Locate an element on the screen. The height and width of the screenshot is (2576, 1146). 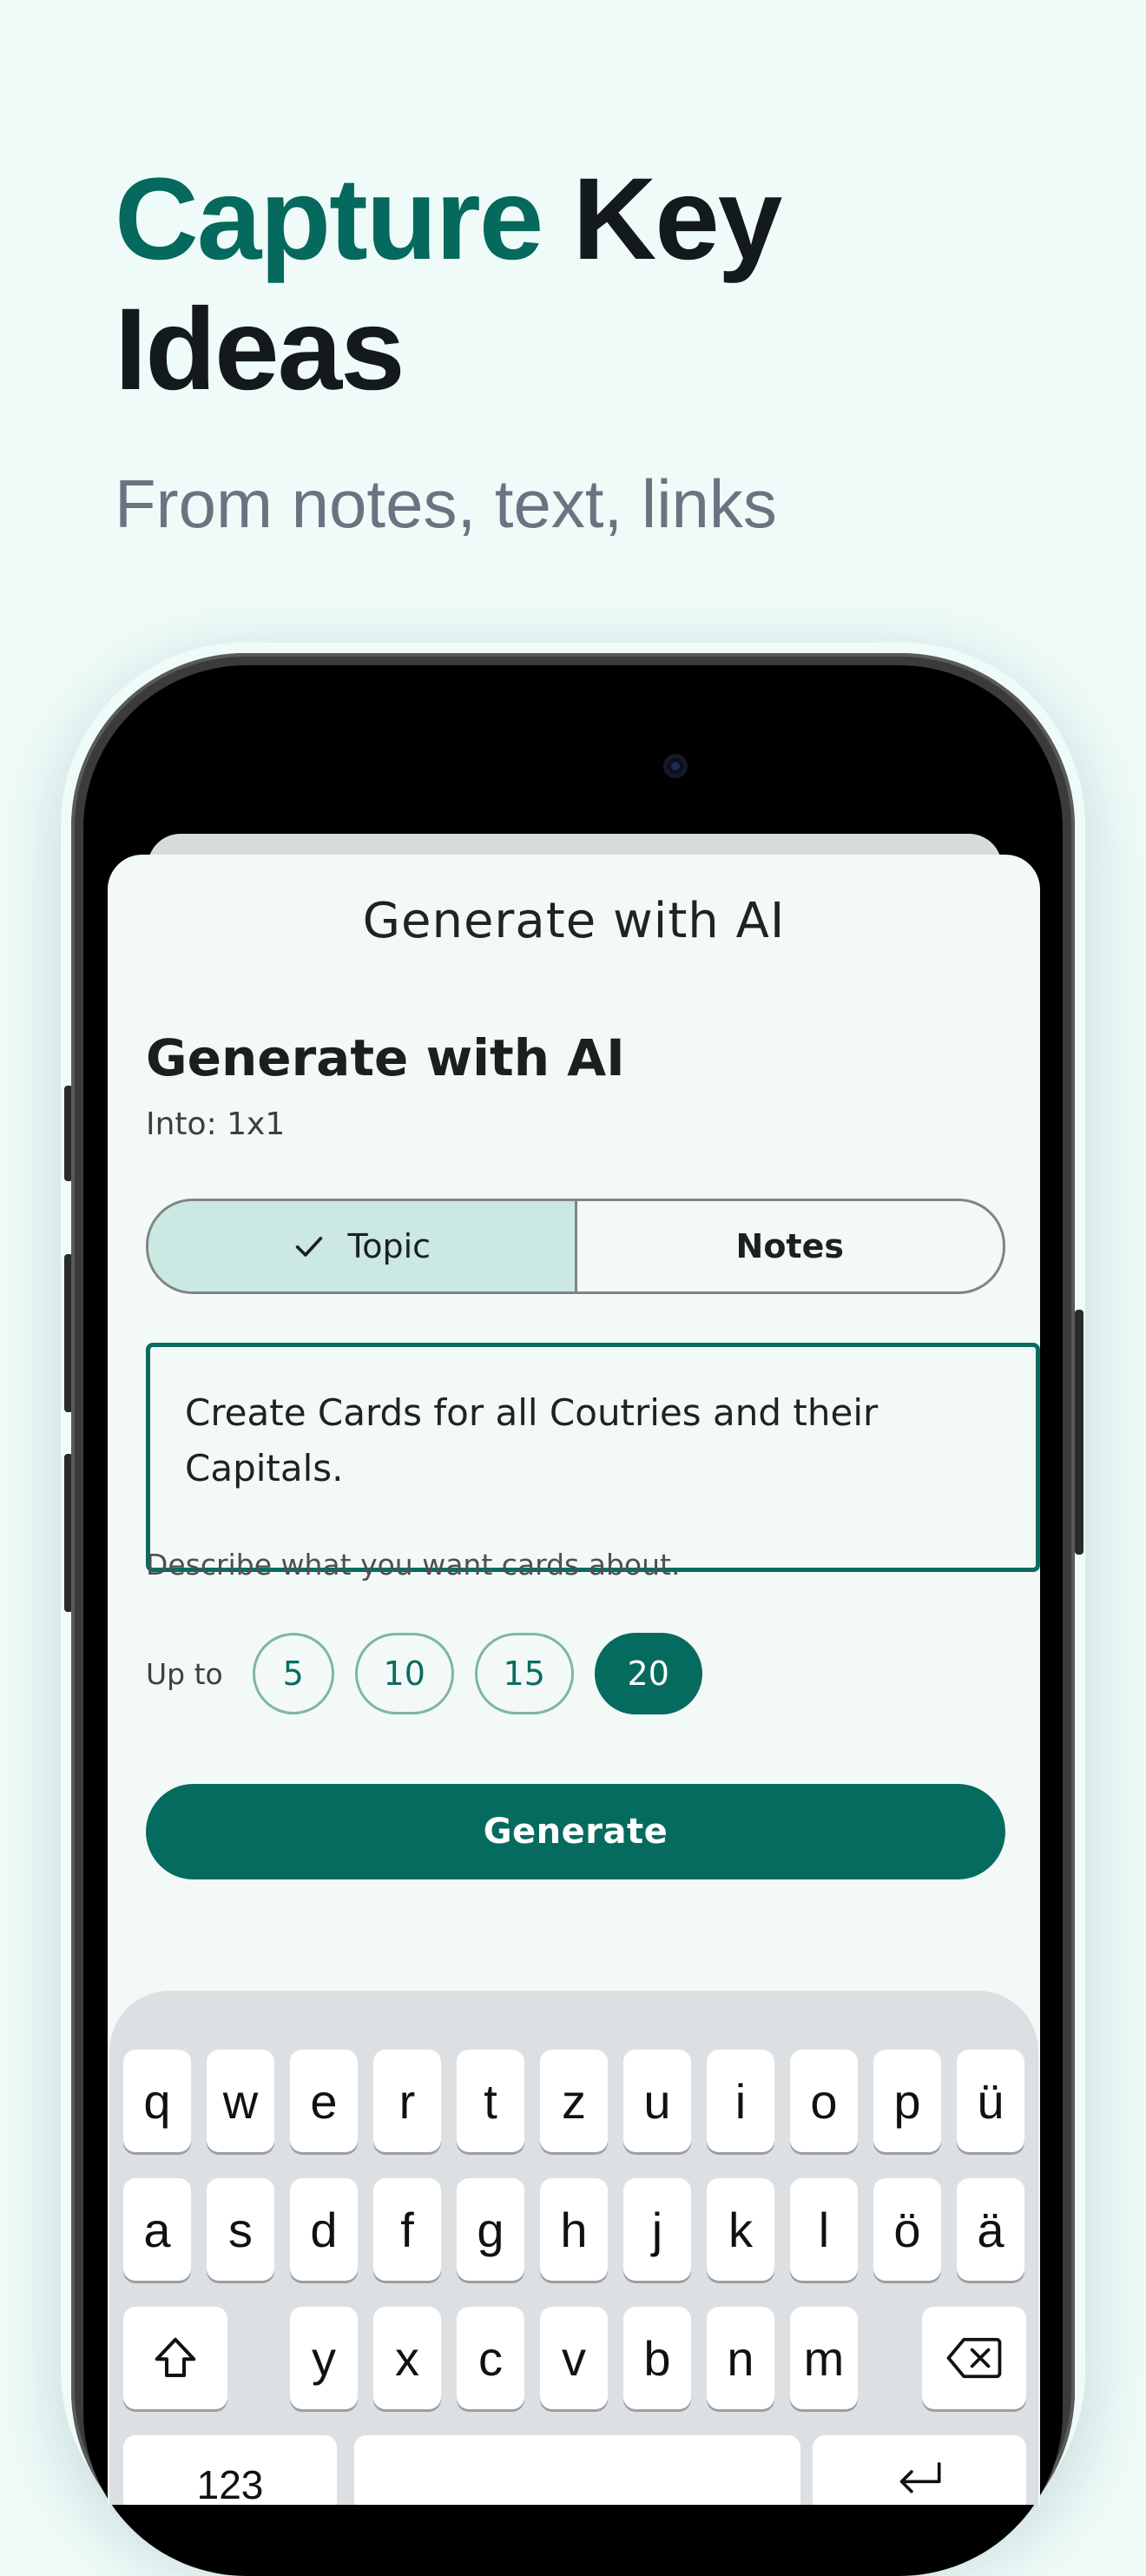
return-key is located at coordinates (920, 2470).